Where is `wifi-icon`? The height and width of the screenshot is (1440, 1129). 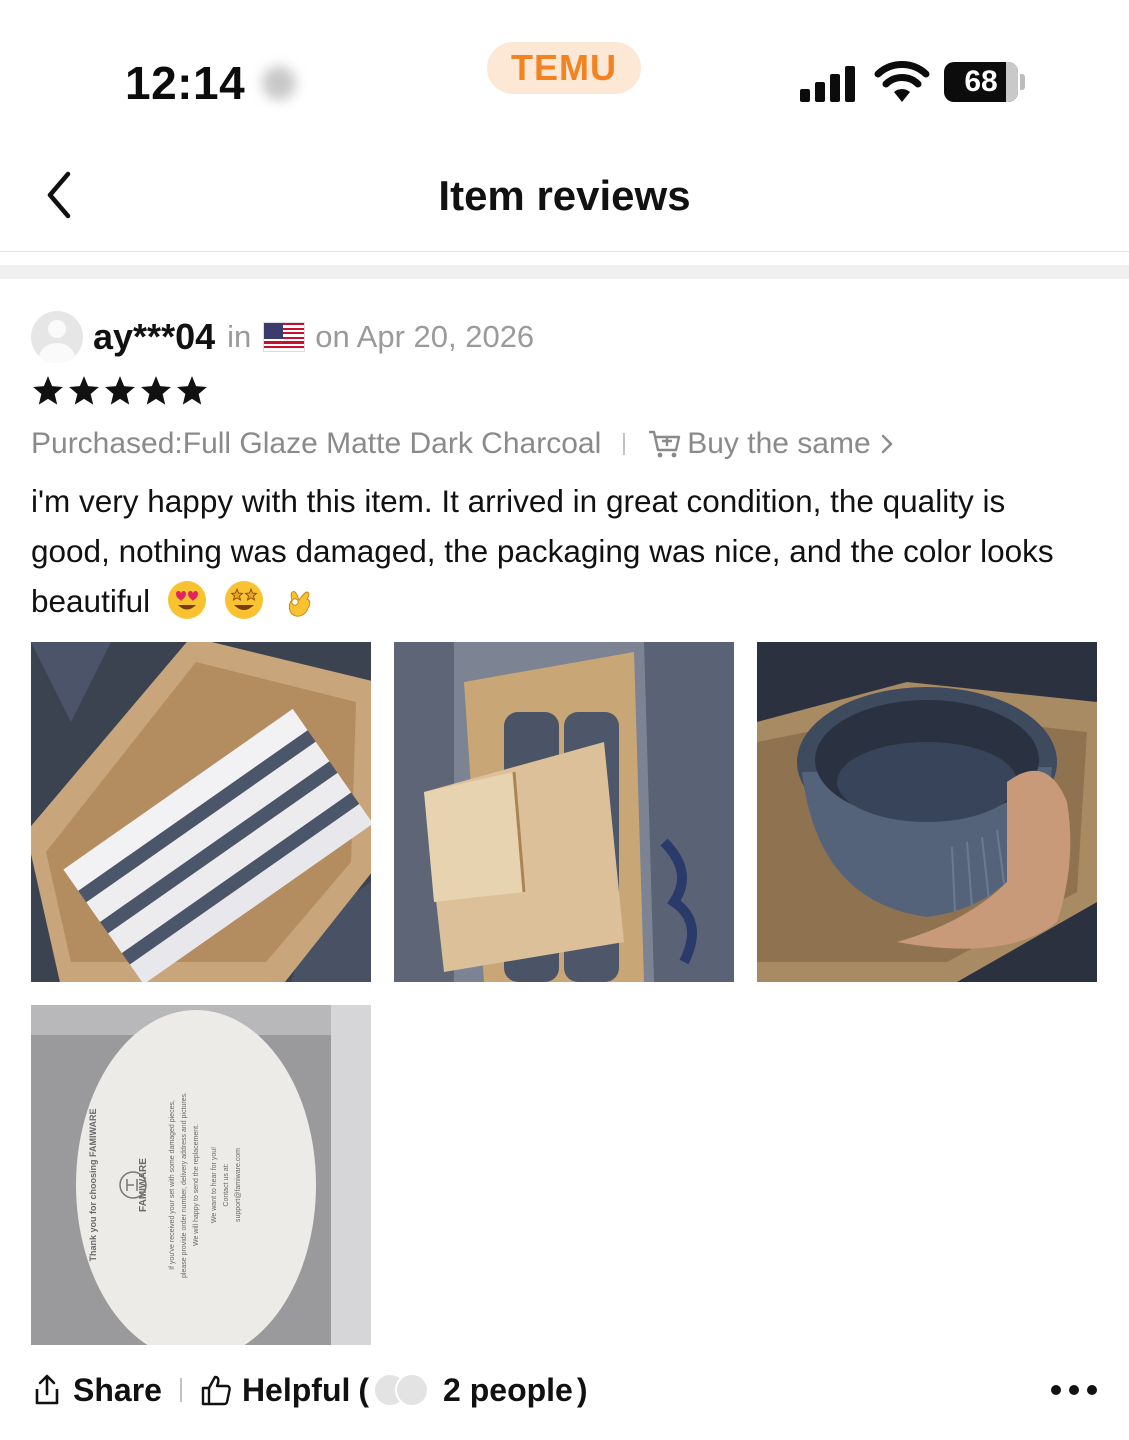
wifi-icon is located at coordinates (902, 81).